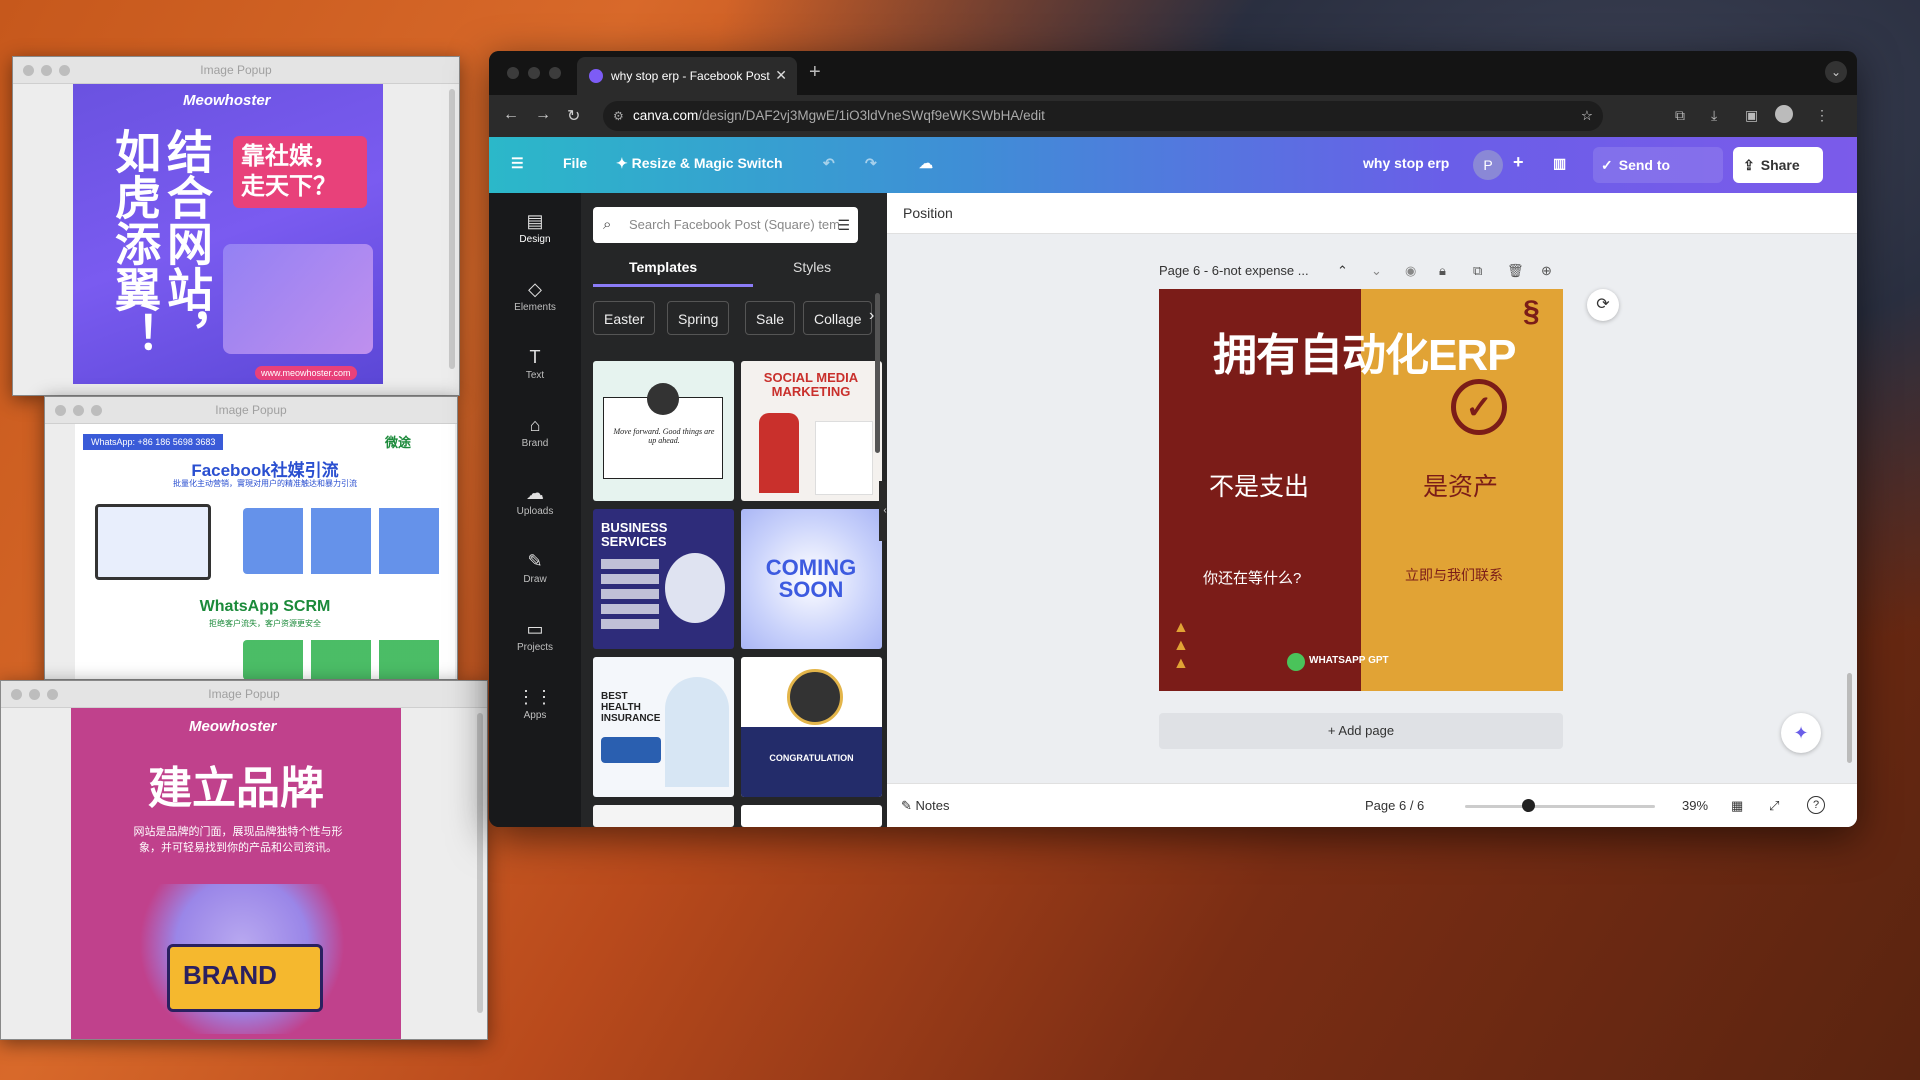  I want to click on template-coming-soon: COMING SOON, so click(811, 579).